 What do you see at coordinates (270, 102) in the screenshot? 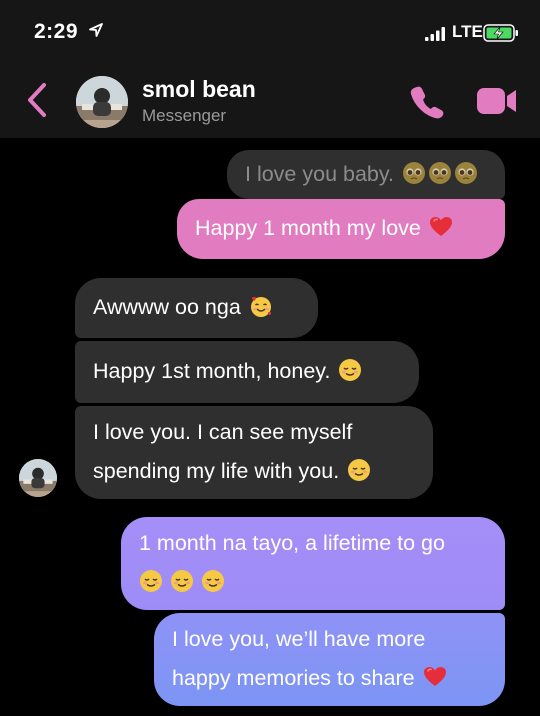
I see `chat-header: smol bean Messenger` at bounding box center [270, 102].